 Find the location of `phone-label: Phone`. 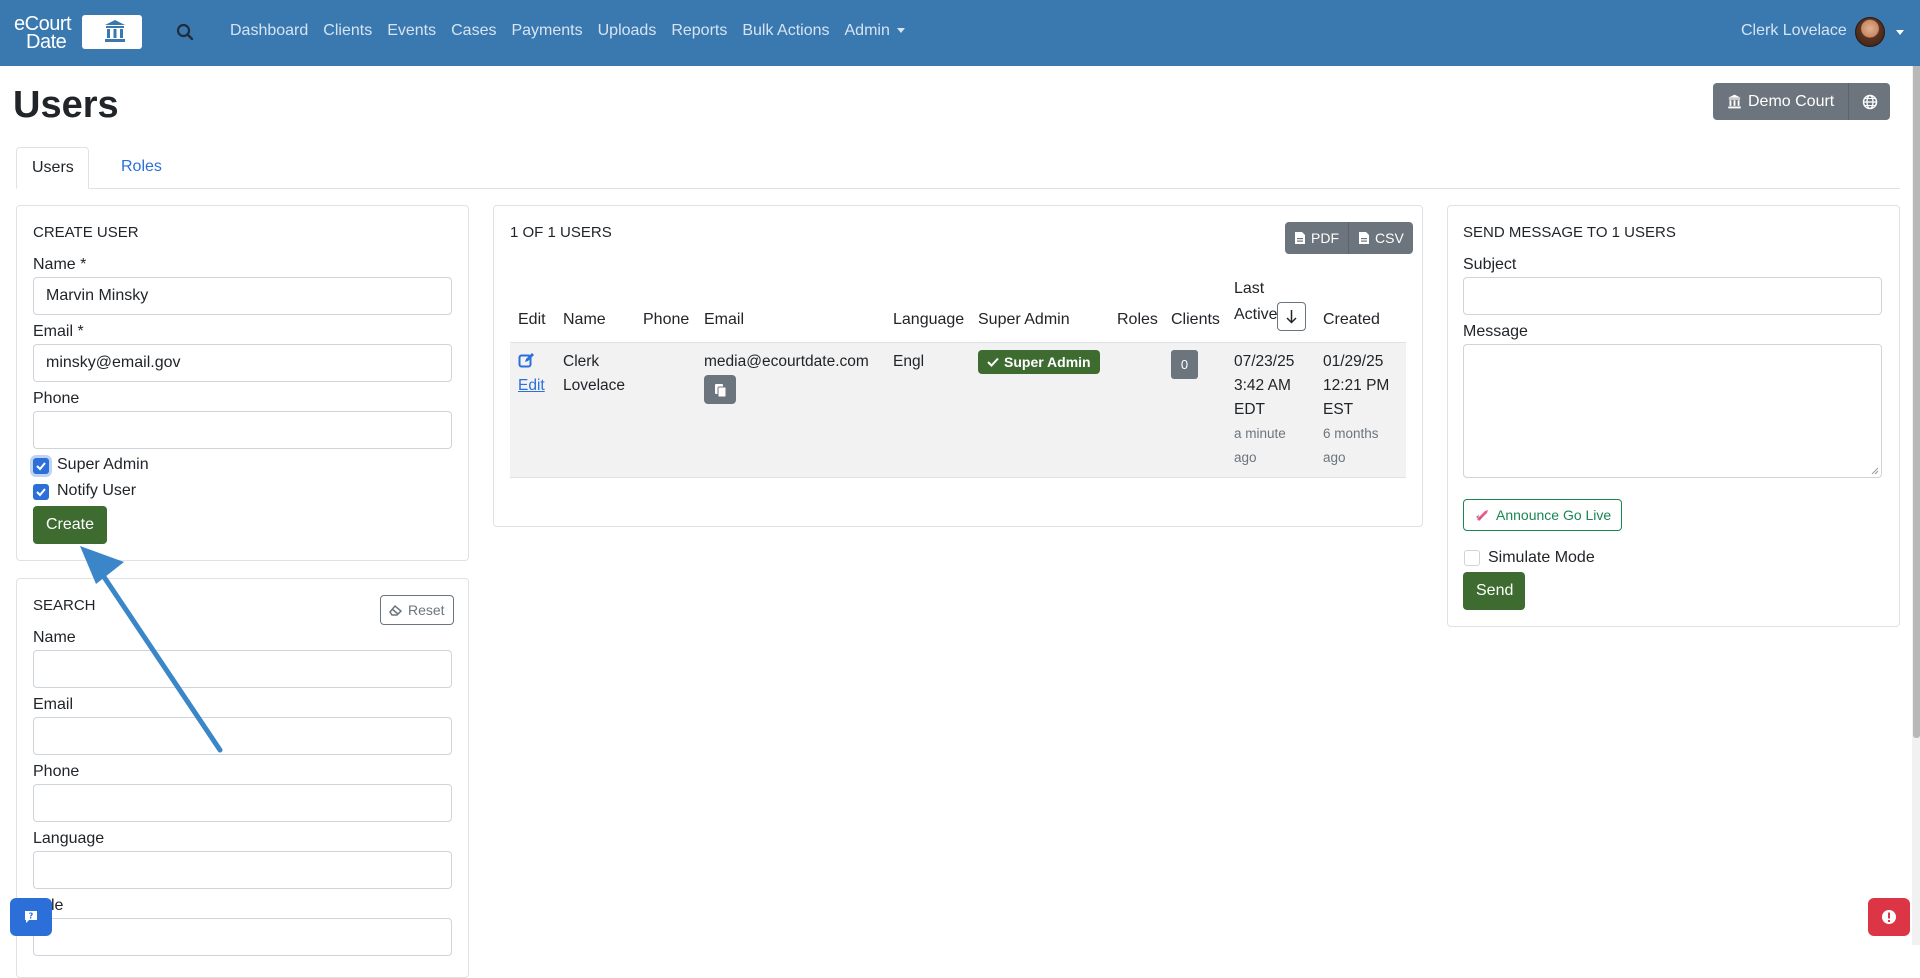

phone-label: Phone is located at coordinates (56, 398).